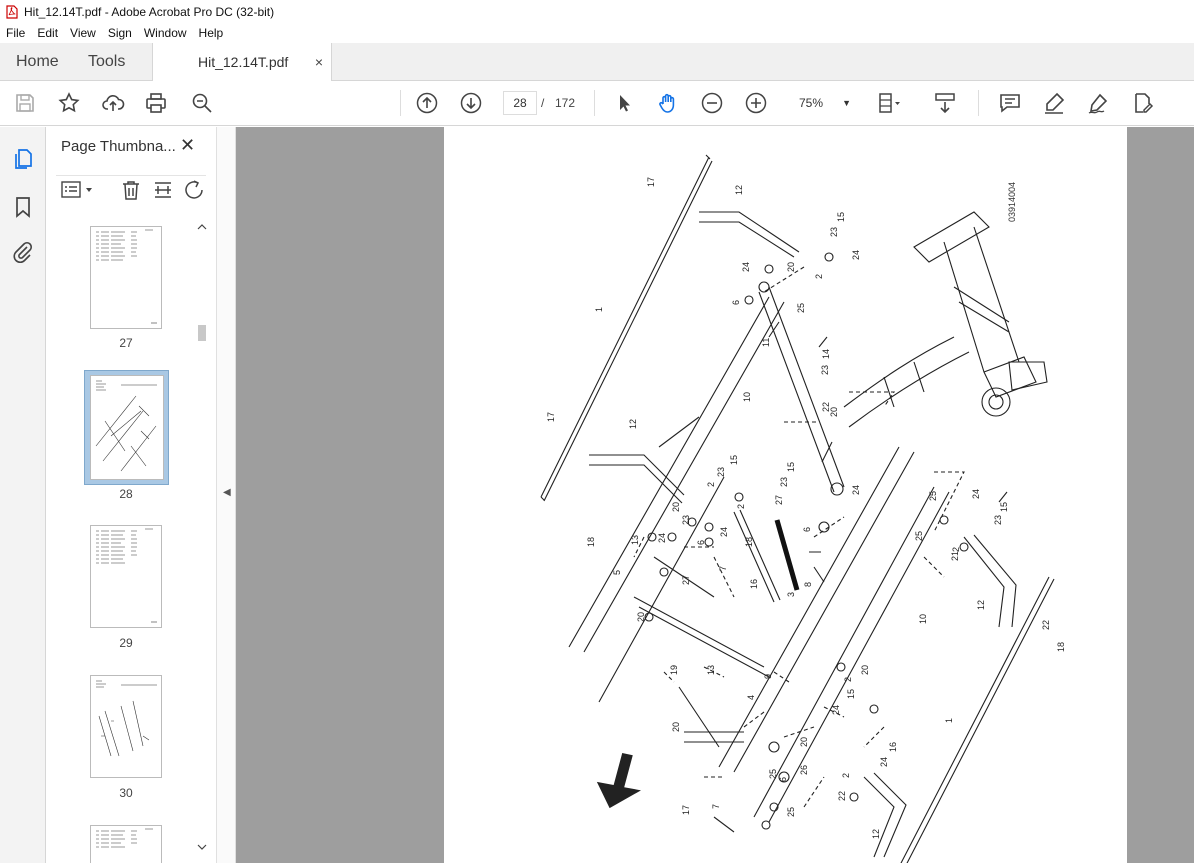 The image size is (1194, 867). What do you see at coordinates (69, 103) in the screenshot?
I see `star-icon` at bounding box center [69, 103].